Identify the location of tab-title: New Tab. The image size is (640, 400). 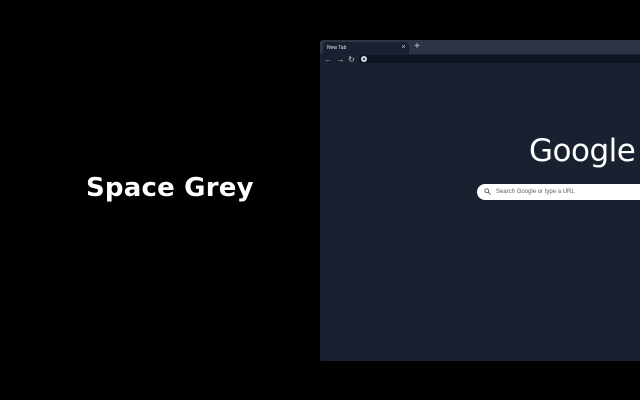
(337, 48).